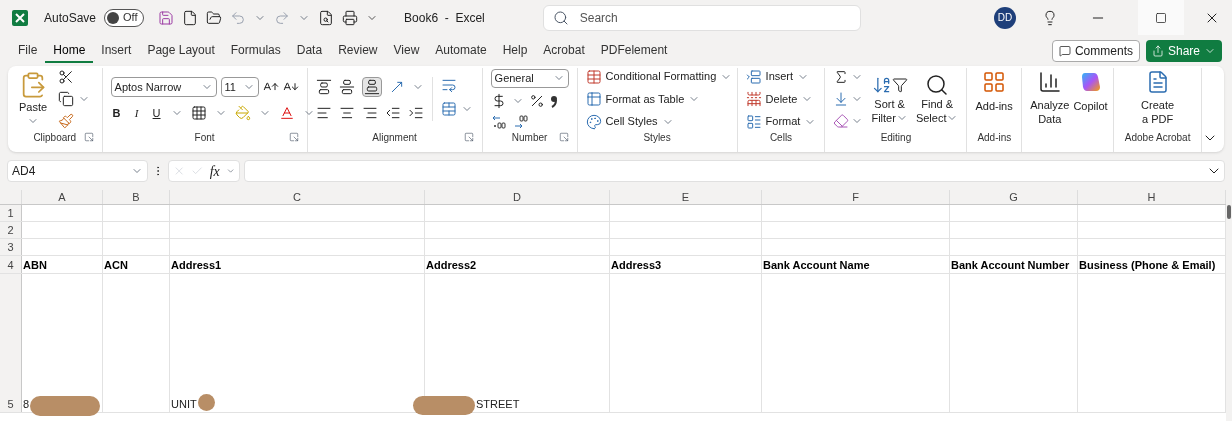 The width and height of the screenshot is (1232, 421). What do you see at coordinates (781, 99) in the screenshot?
I see `cells-menu-button: Delete` at bounding box center [781, 99].